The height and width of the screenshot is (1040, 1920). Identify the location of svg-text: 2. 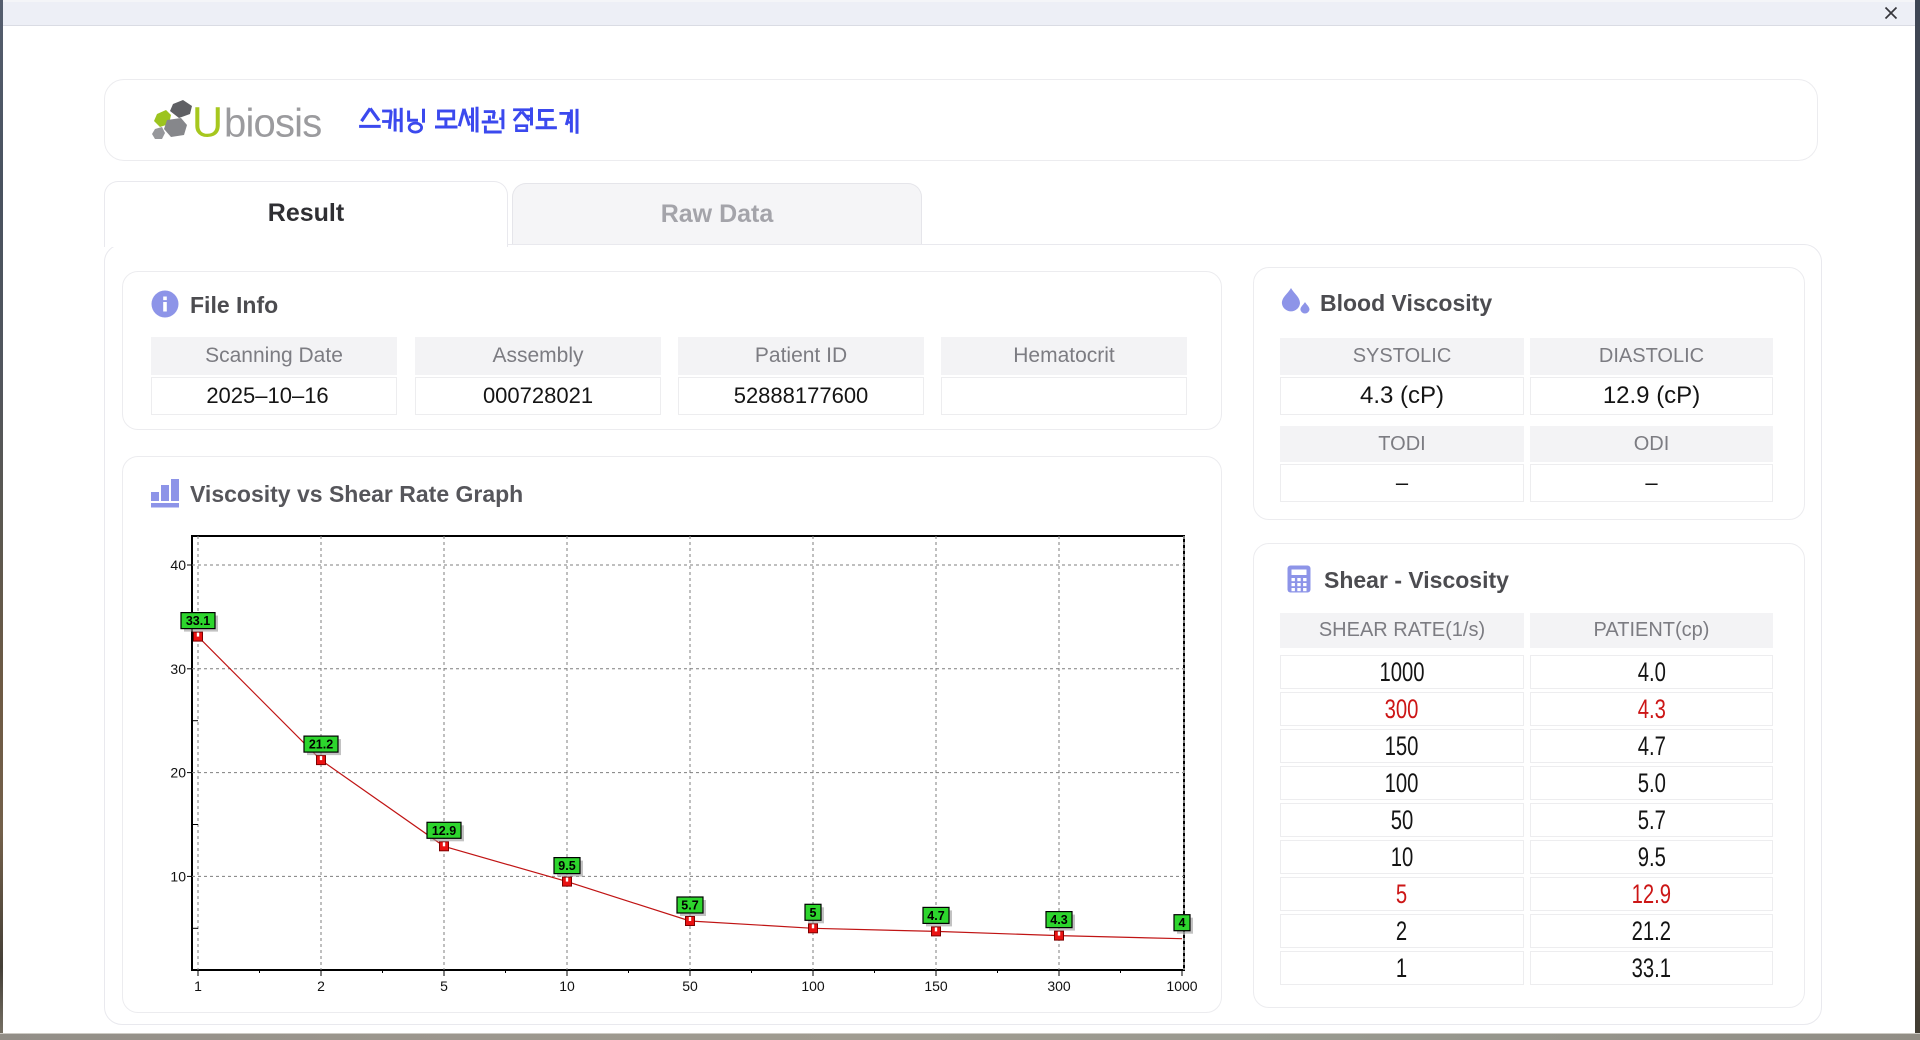
(321, 986).